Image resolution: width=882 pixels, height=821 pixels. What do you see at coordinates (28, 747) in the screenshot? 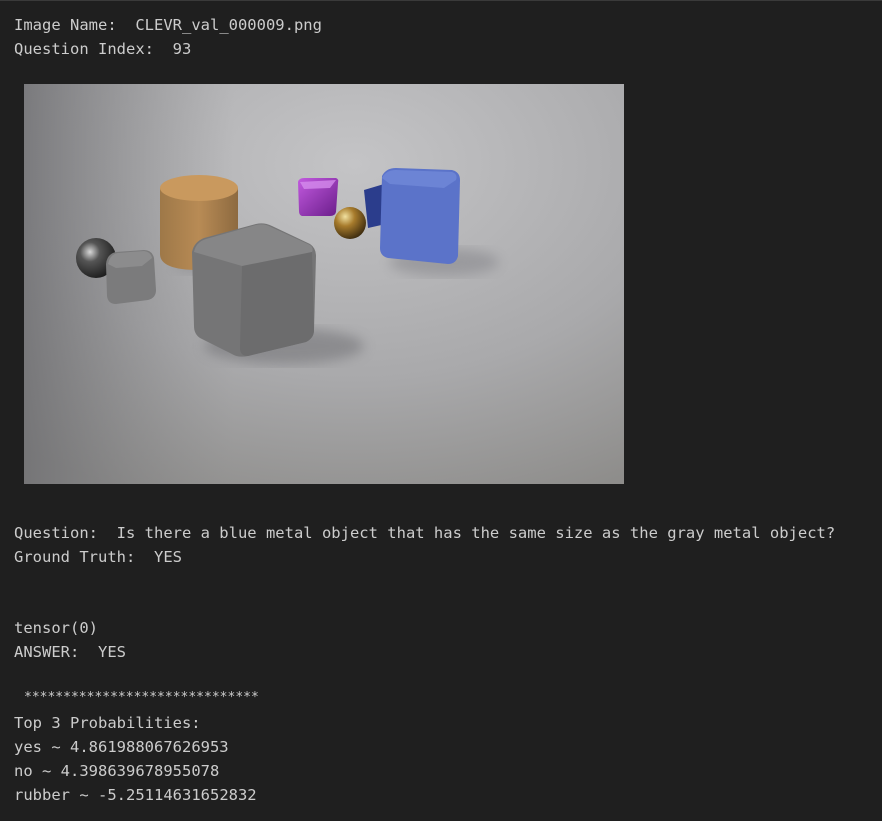
I see `probability-label: yes` at bounding box center [28, 747].